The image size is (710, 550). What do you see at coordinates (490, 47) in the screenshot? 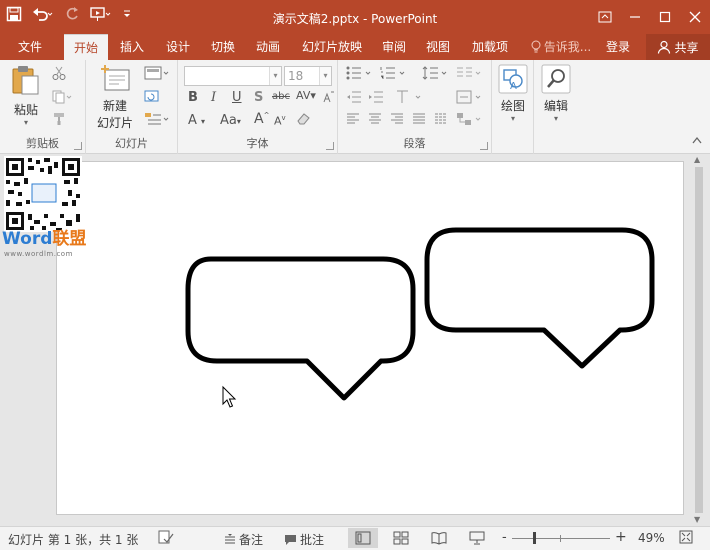
I see `tab-addins: 加载项` at bounding box center [490, 47].